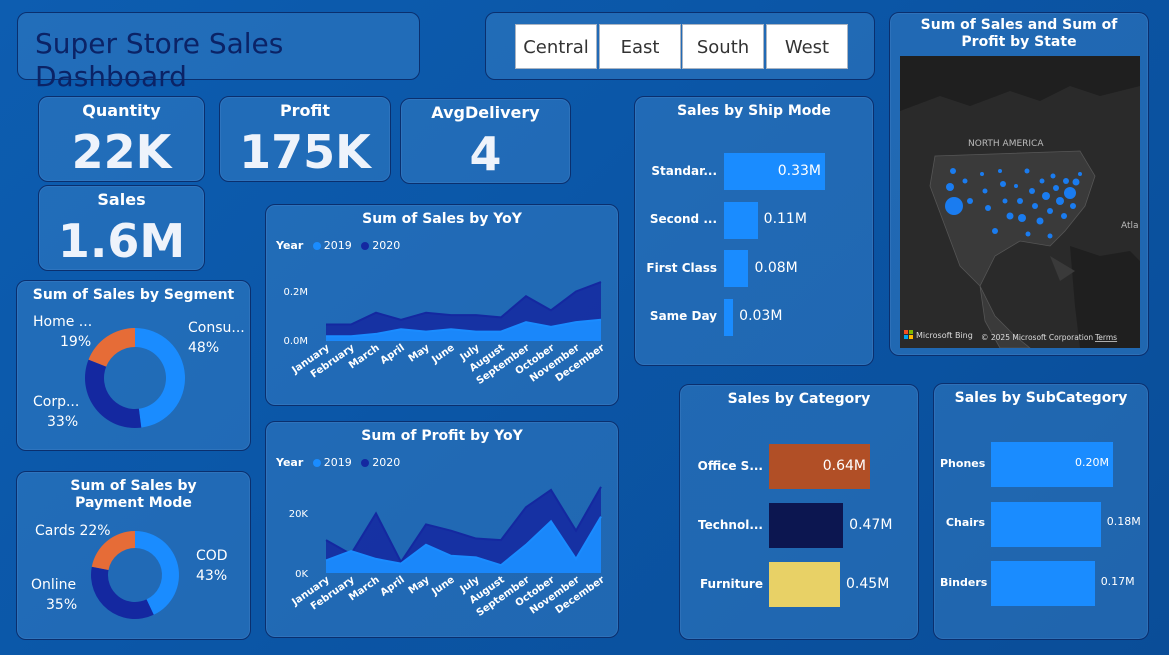 The height and width of the screenshot is (655, 1169). Describe the element at coordinates (785, 219) in the screenshot. I see `ship-mode-value-label: 0.11M` at that location.